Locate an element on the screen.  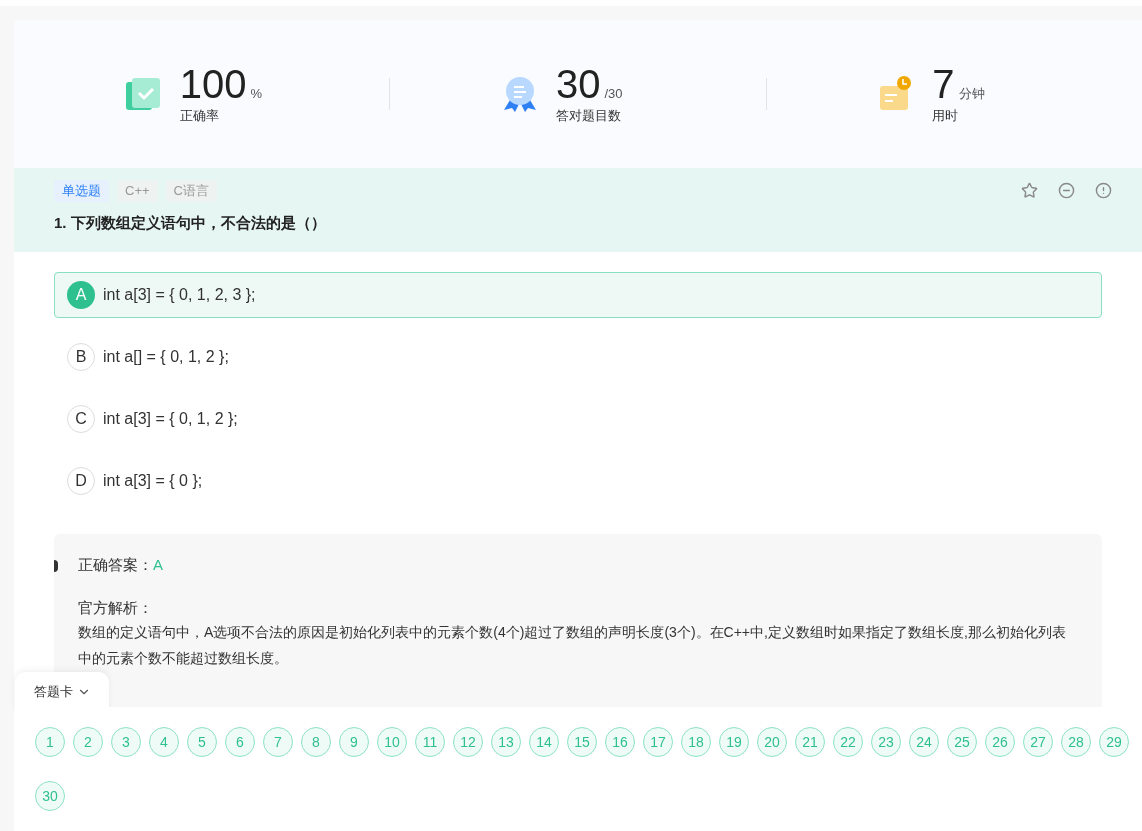
option-text: int a[] = { 0, 1, 2 }; is located at coordinates (166, 357).